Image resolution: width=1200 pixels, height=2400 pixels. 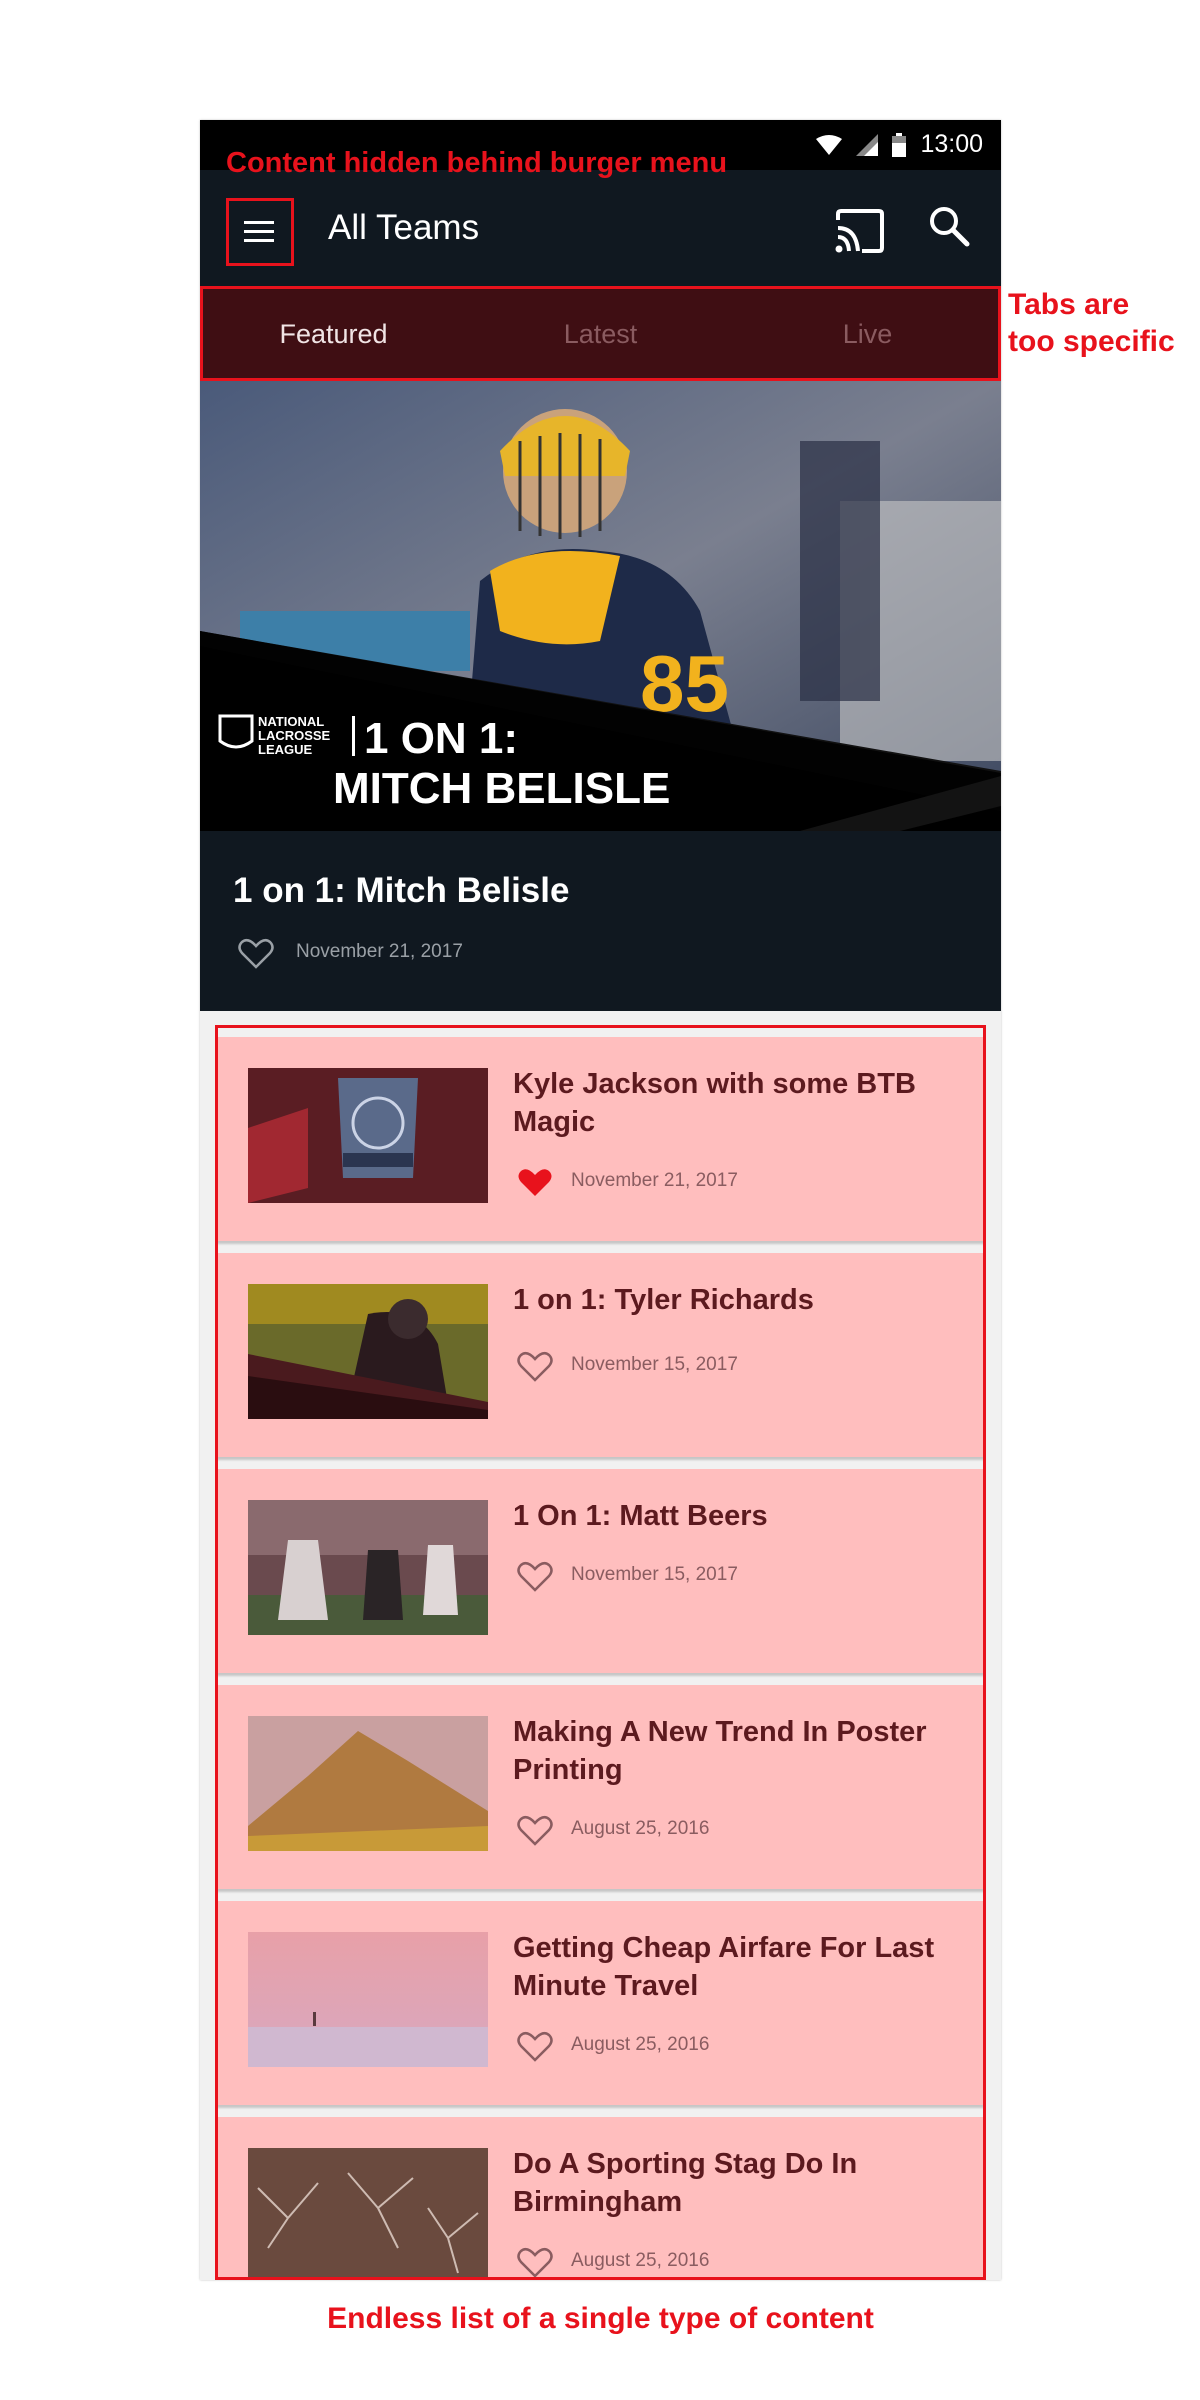 What do you see at coordinates (477, 163) in the screenshot?
I see `annotation-burger-menu: Content hidden behind burger menu` at bounding box center [477, 163].